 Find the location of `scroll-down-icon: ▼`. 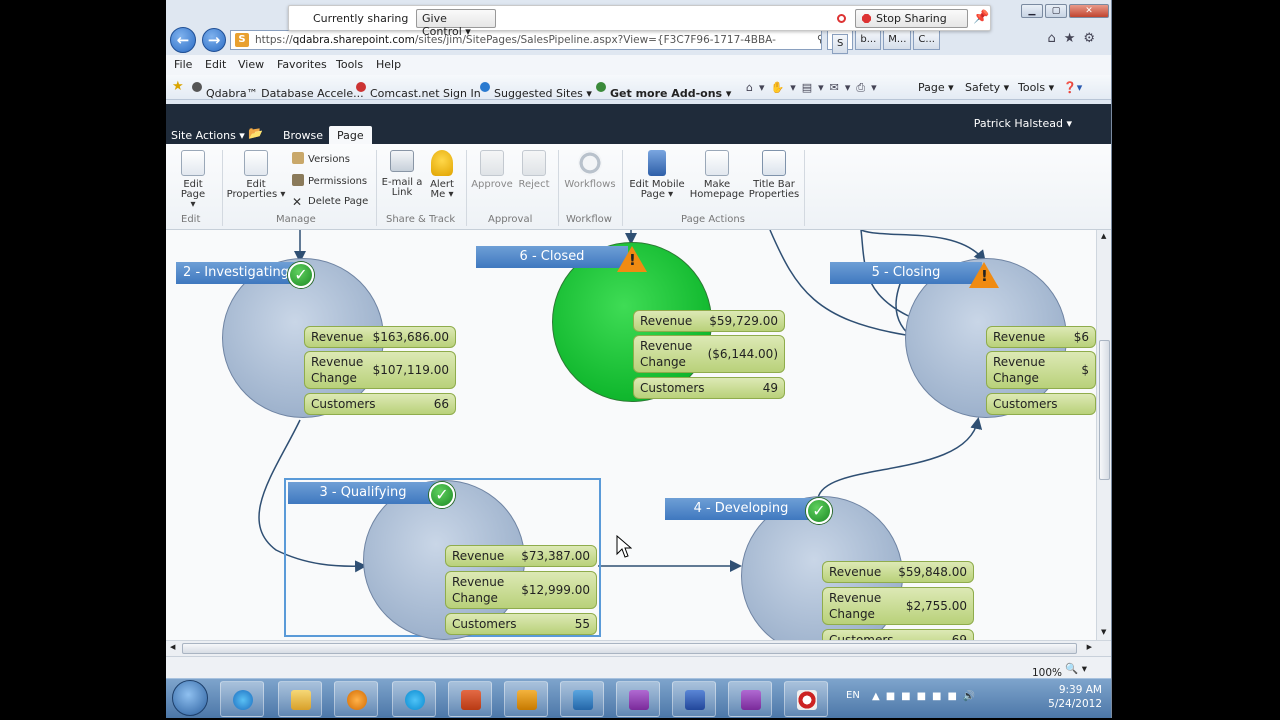

scroll-down-icon: ▼ is located at coordinates (1103, 632).